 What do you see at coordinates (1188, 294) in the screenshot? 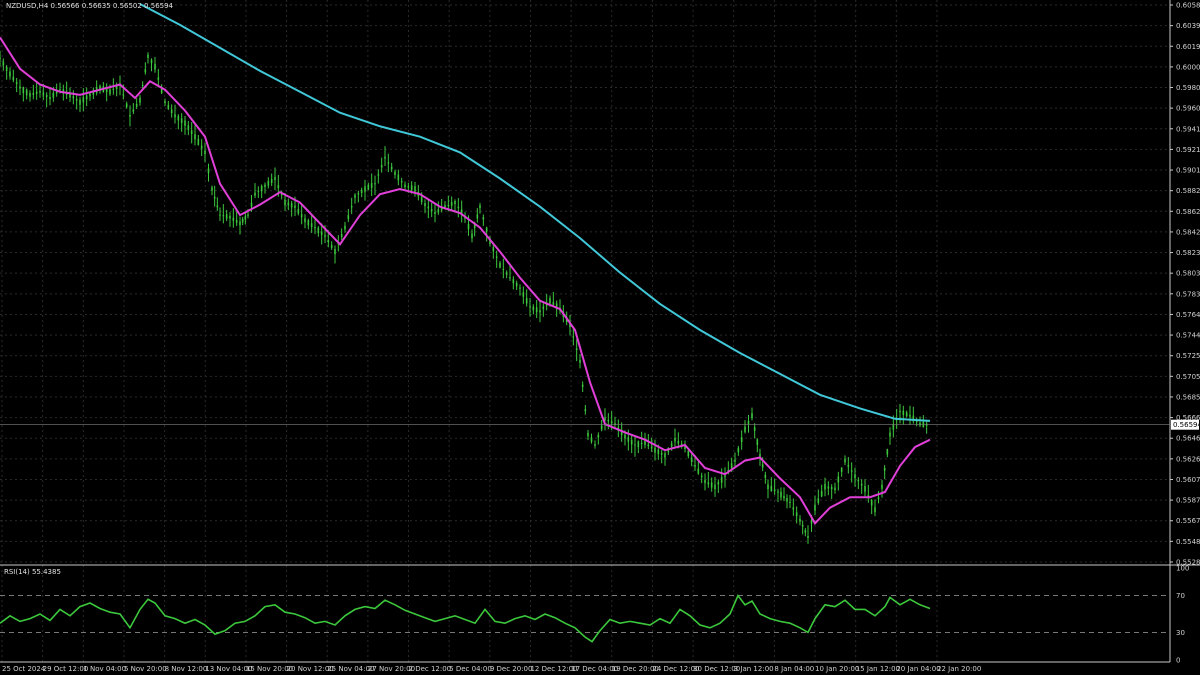
I see `price-tick-label: 0.57835` at bounding box center [1188, 294].